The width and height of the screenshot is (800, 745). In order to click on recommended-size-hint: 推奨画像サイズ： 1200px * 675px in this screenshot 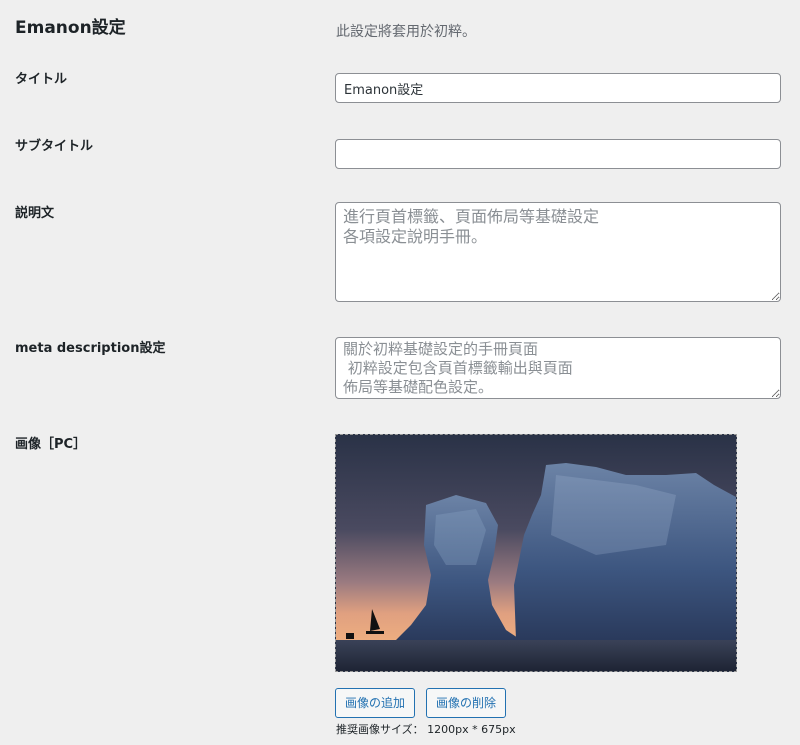, I will do `click(426, 729)`.